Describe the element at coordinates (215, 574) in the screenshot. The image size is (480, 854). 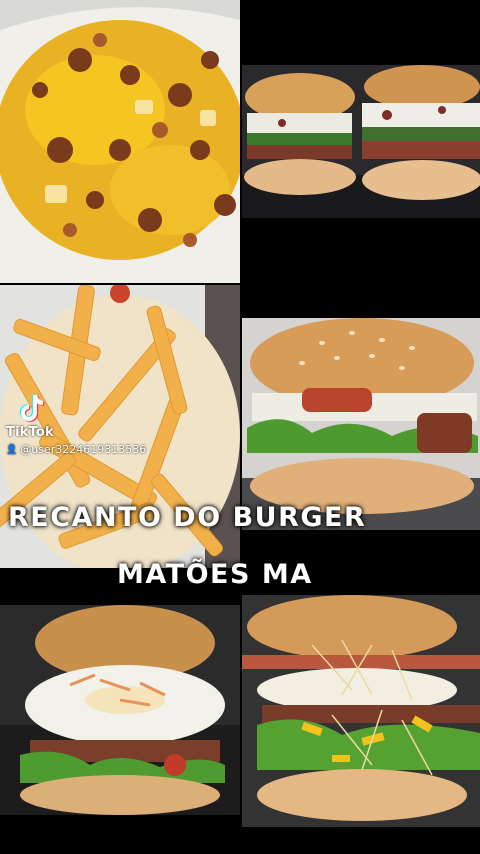
I see `caption-location: MATÕES MA` at that location.